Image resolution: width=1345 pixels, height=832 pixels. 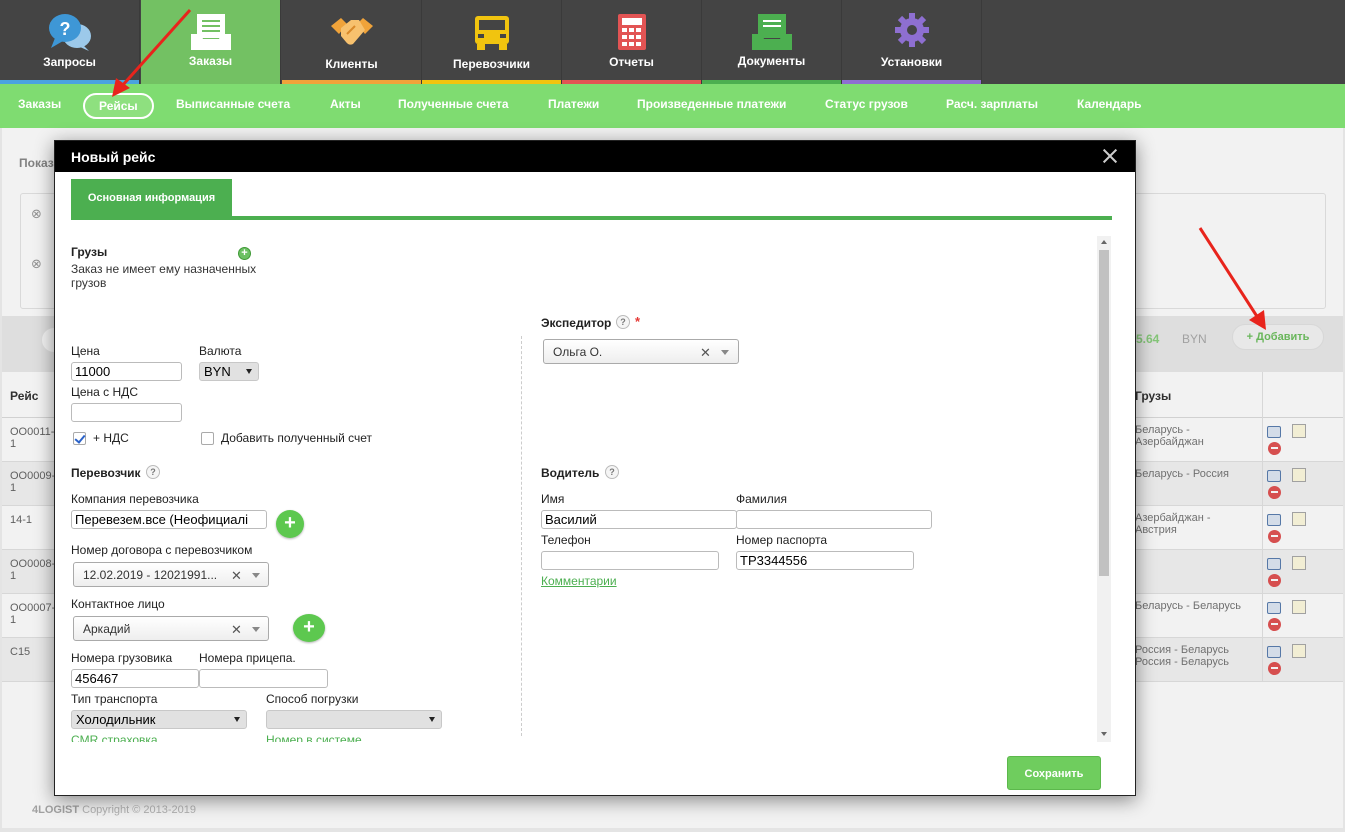 What do you see at coordinates (152, 52) in the screenshot?
I see `arrow-to-trips-tab-icon` at bounding box center [152, 52].